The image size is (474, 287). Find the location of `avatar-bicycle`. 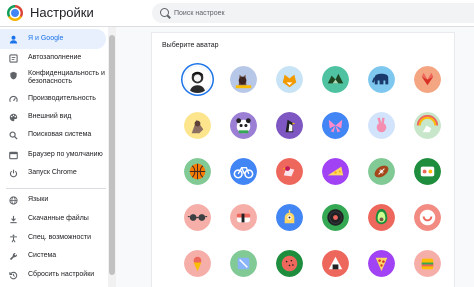

avatar-bicycle is located at coordinates (243, 171).